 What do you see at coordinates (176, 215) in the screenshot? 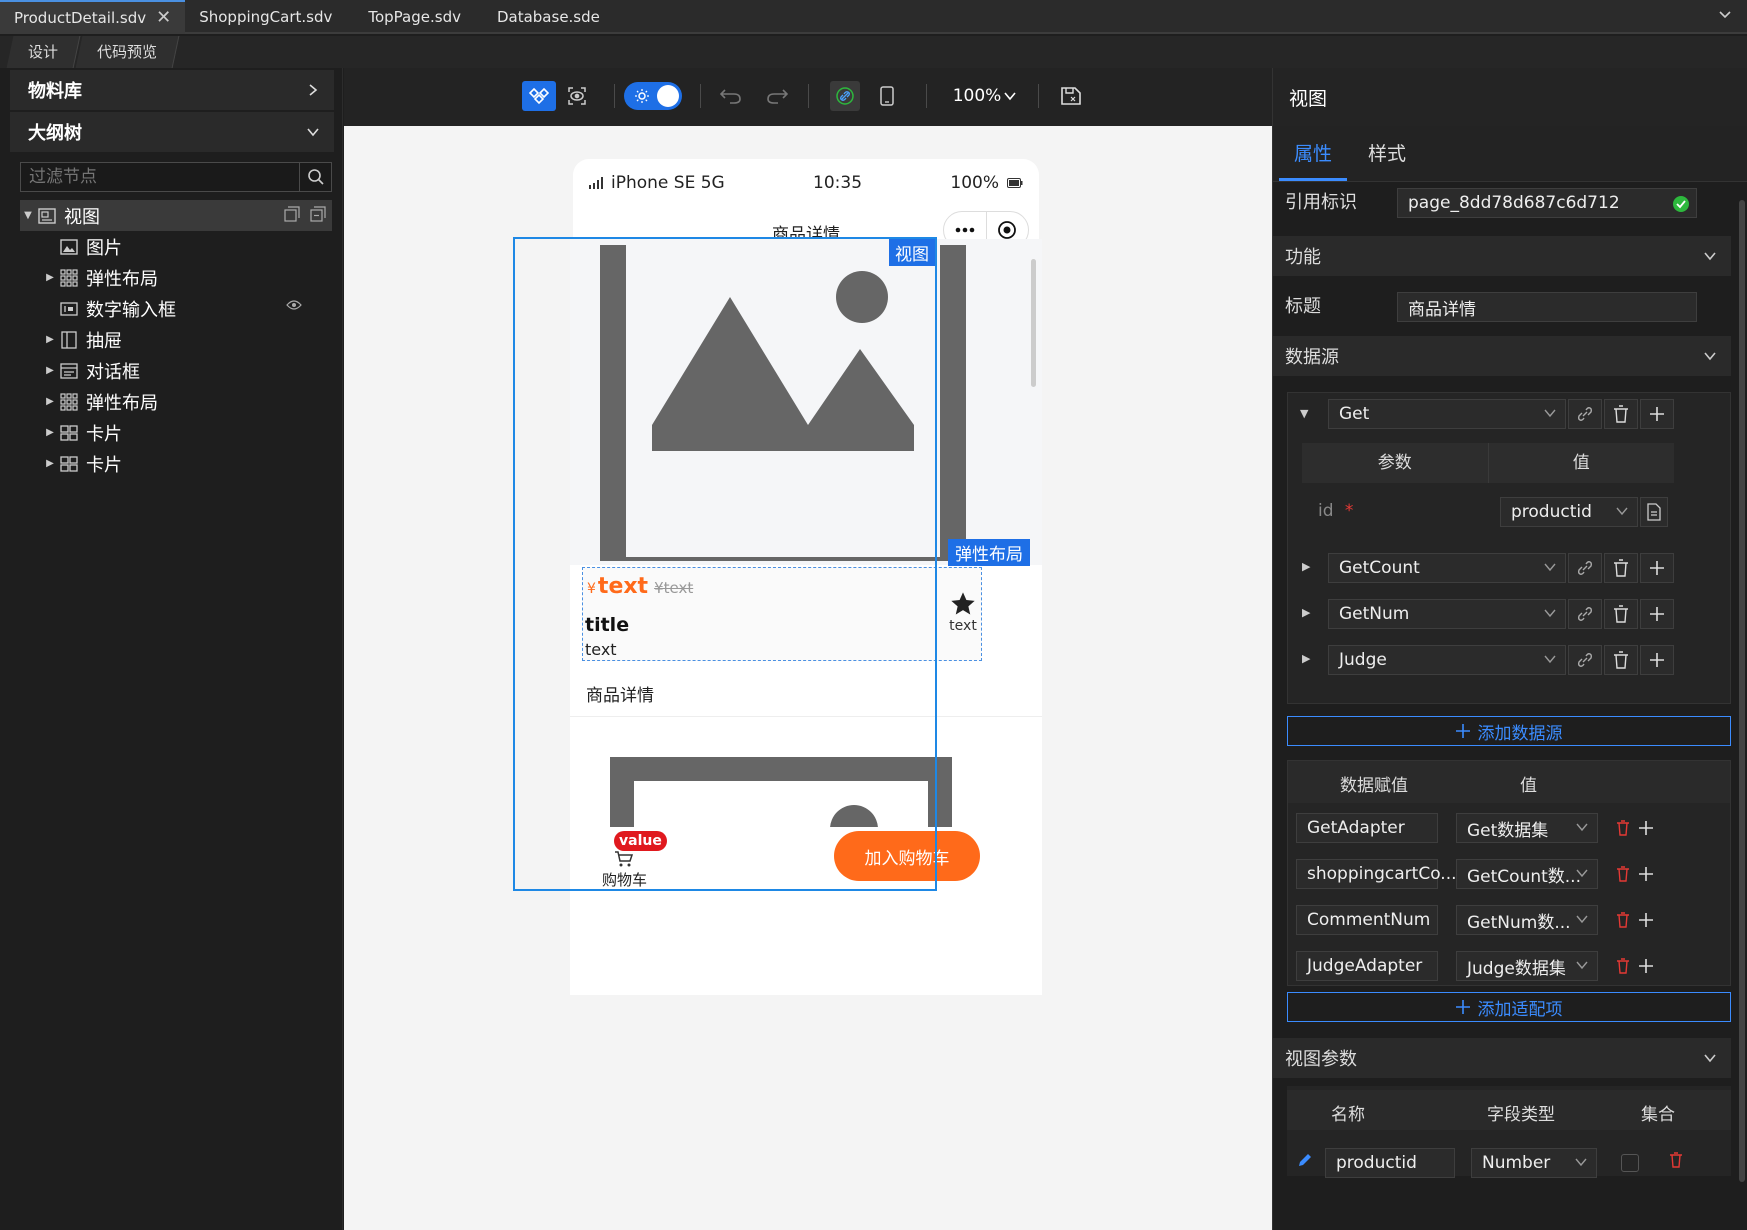
I see `tree-node-view: ▼ 视图` at bounding box center [176, 215].